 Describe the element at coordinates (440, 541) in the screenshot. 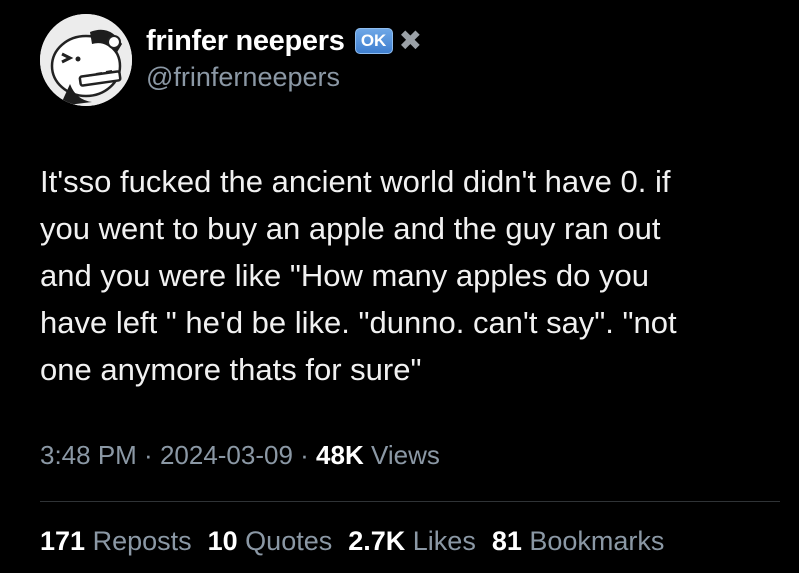

I see `likes-label: Likes` at that location.